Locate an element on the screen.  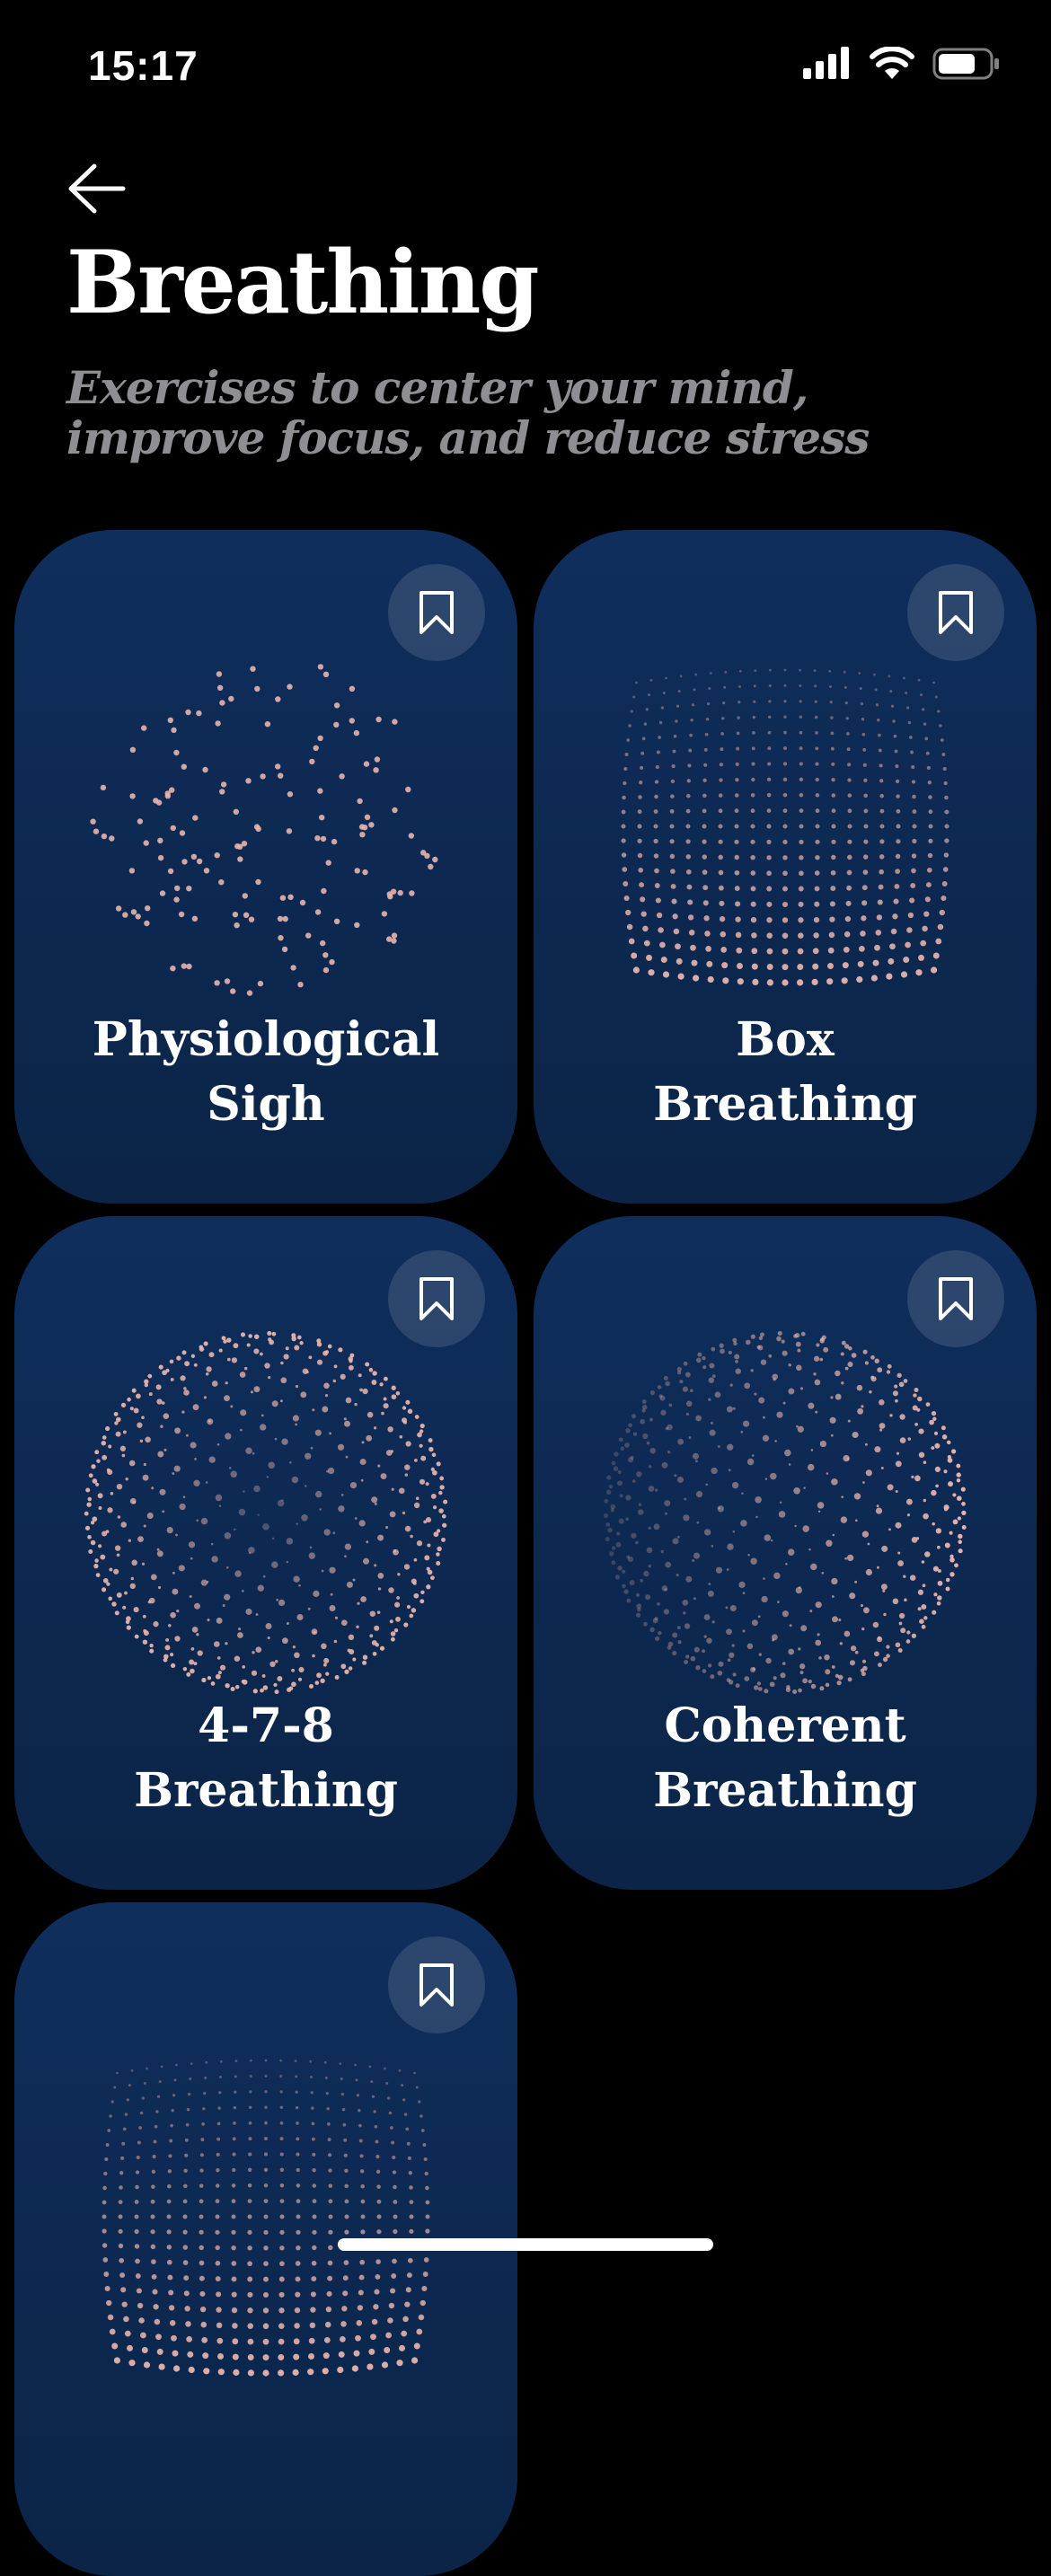
status-bar: 15:17 is located at coordinates (525, 67).